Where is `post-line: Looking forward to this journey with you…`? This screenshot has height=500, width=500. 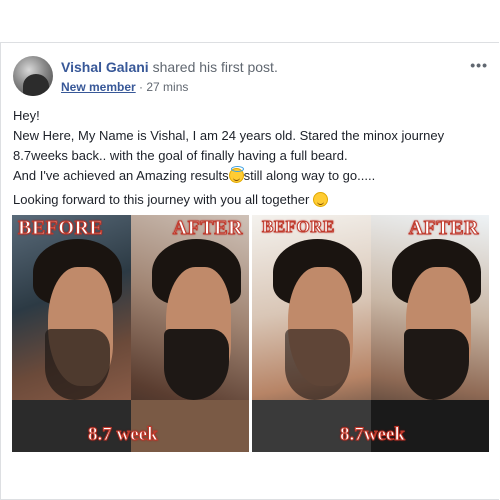
post-line: Looking forward to this journey with you… is located at coordinates (253, 200).